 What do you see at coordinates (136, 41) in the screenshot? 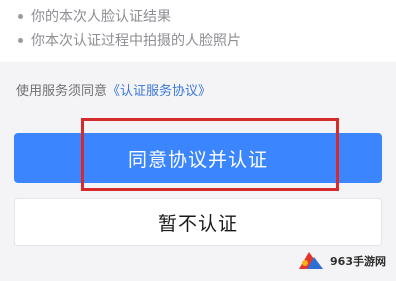
I see `list-item-text: 你本次认证过程中拍摄的人脸照片` at bounding box center [136, 41].